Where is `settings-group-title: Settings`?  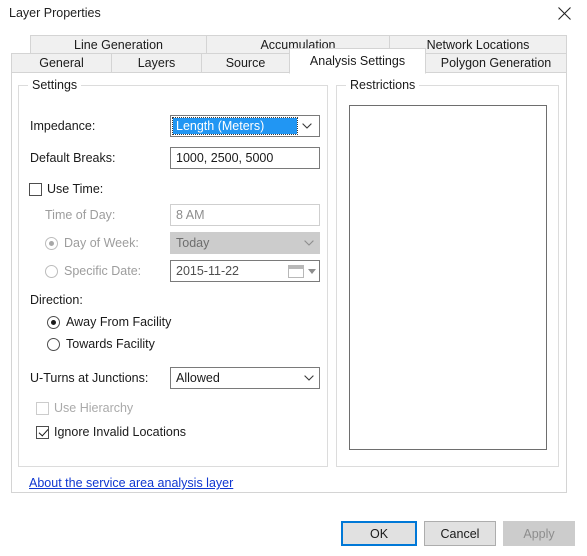
settings-group-title: Settings is located at coordinates (55, 85).